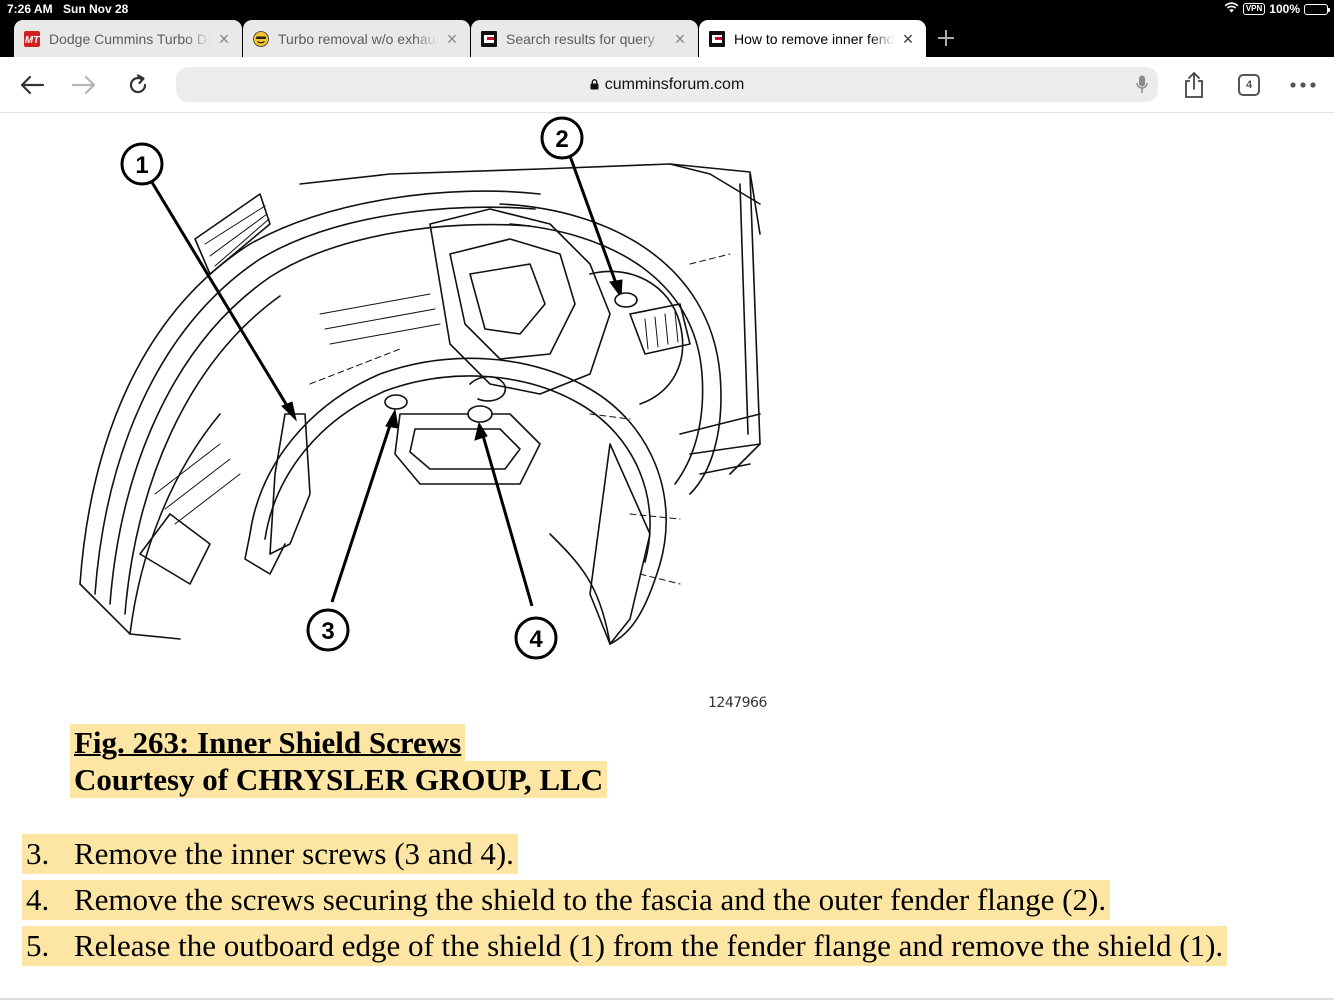 Image resolution: width=1334 pixels, height=1000 pixels. I want to click on url-text: cumminsforum.com, so click(674, 84).